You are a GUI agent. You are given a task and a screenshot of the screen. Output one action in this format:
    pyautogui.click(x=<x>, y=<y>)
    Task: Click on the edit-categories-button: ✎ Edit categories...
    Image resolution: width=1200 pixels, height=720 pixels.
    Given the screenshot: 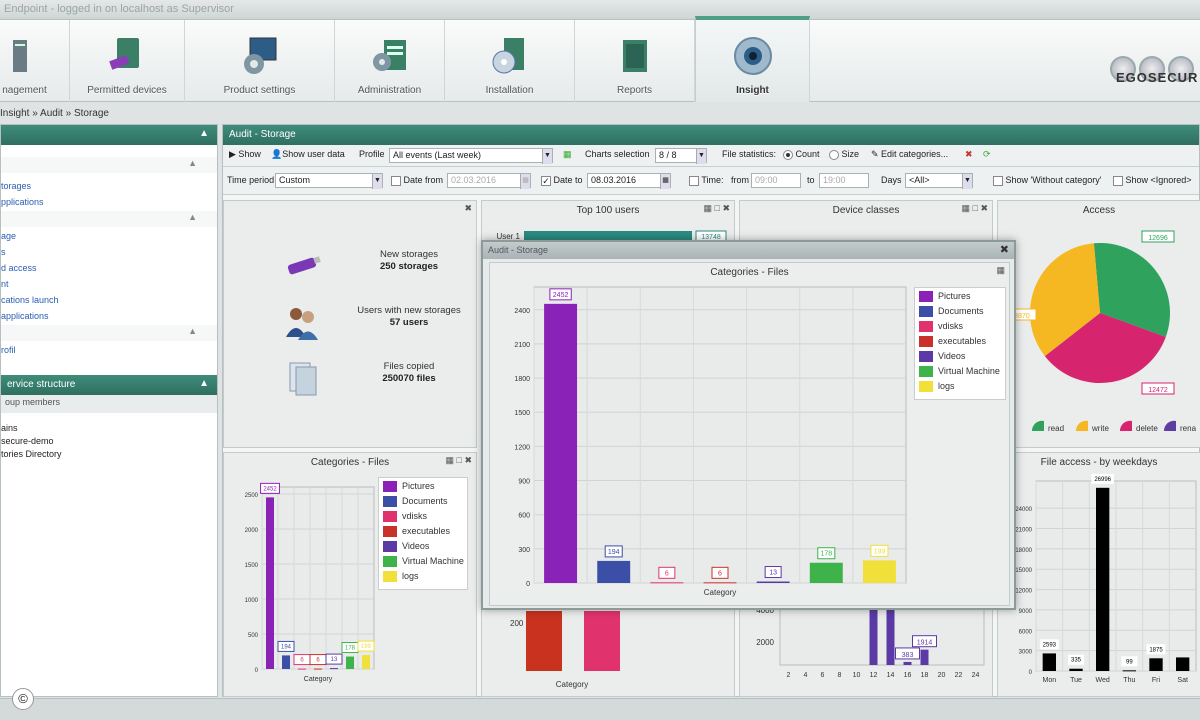 What is the action you would take?
    pyautogui.click(x=909, y=154)
    